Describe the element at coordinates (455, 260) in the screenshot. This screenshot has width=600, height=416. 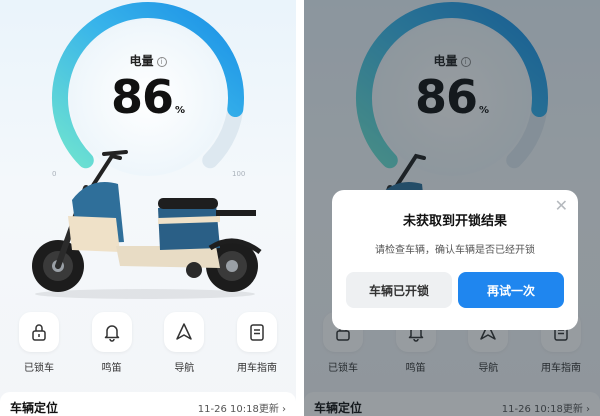
I see `unlock-result-dialog: ✕ 未获取到开锁结果 请检查车辆，确认车辆是否已经开锁 车辆已开锁 再试一次` at that location.